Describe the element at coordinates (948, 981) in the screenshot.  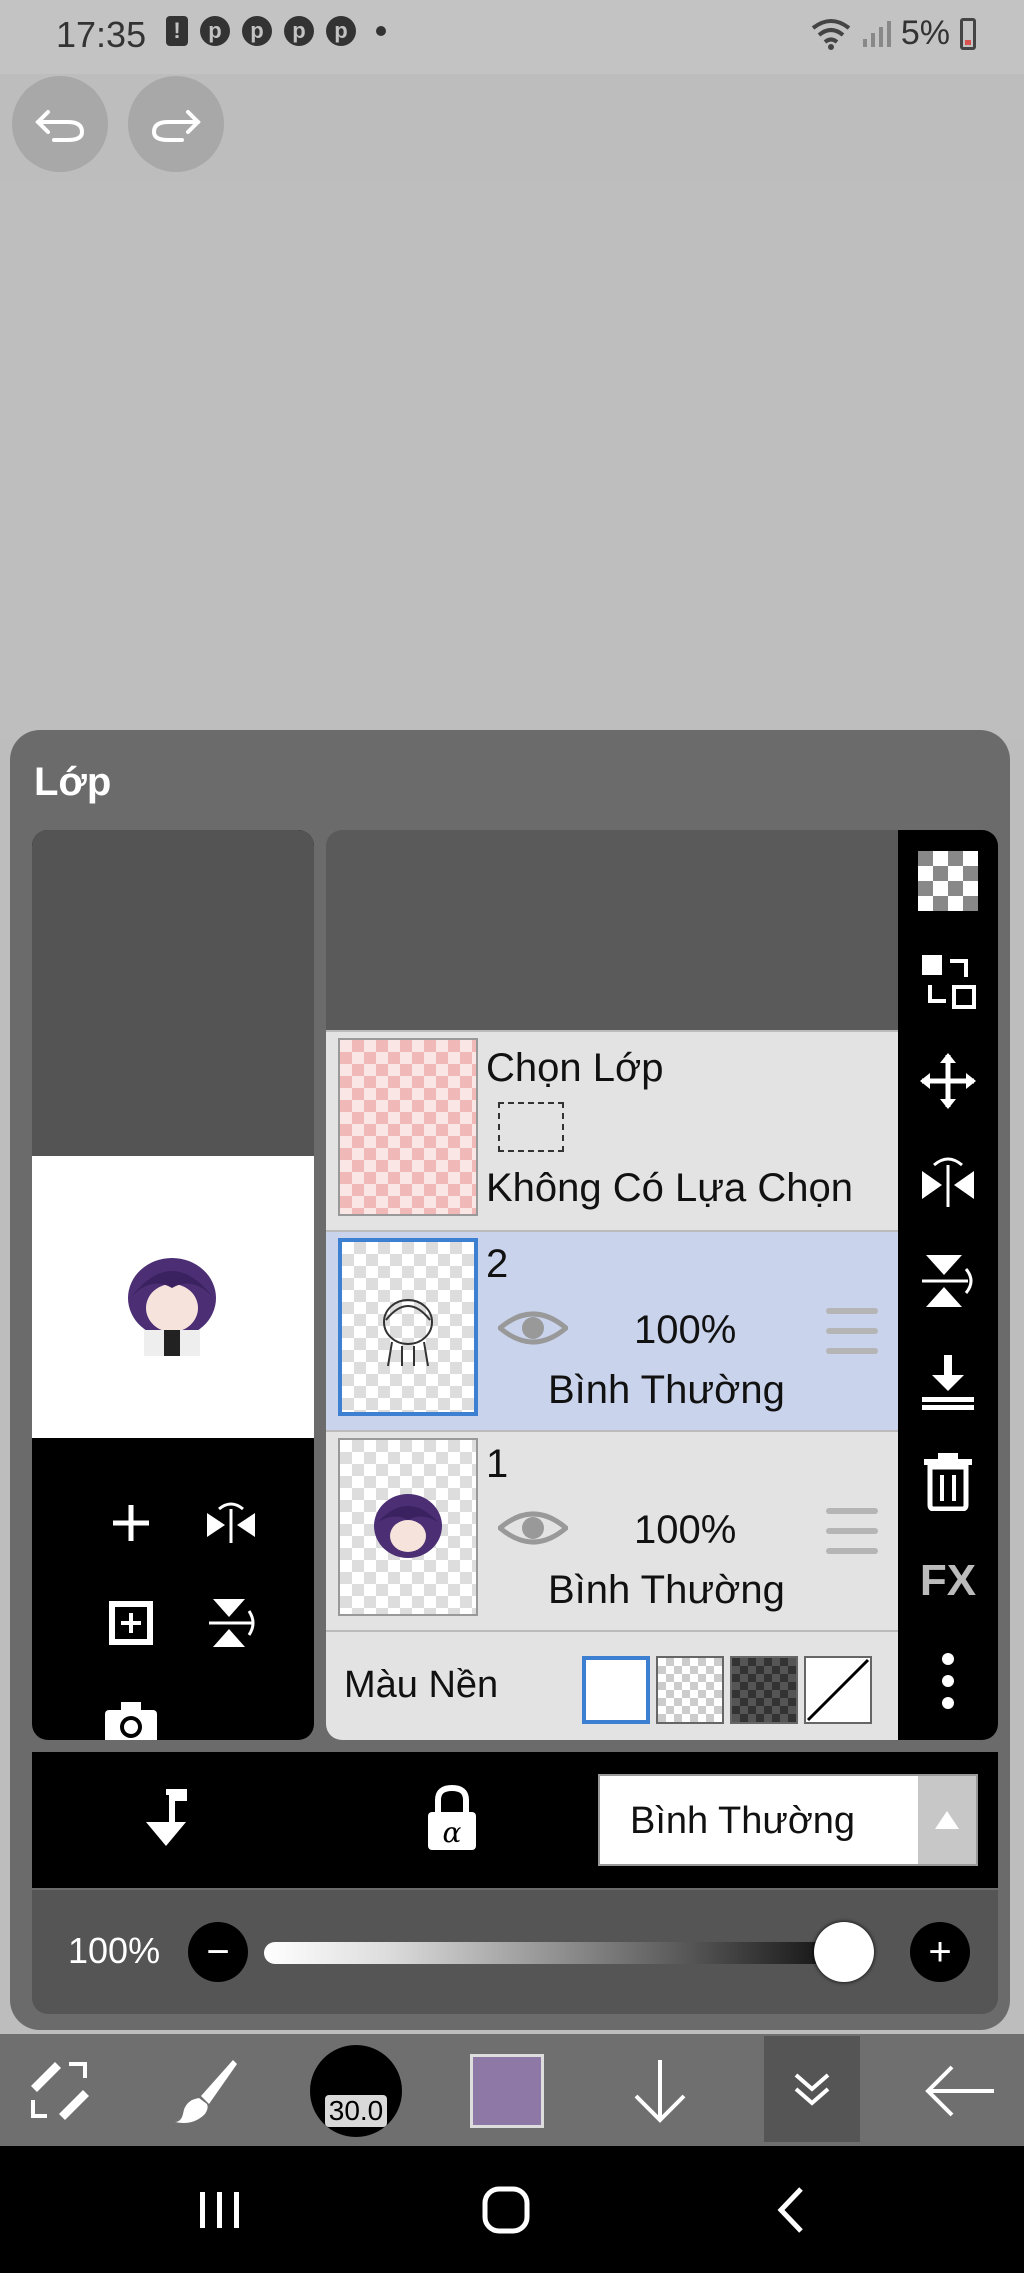
I see `swap-layer-button` at that location.